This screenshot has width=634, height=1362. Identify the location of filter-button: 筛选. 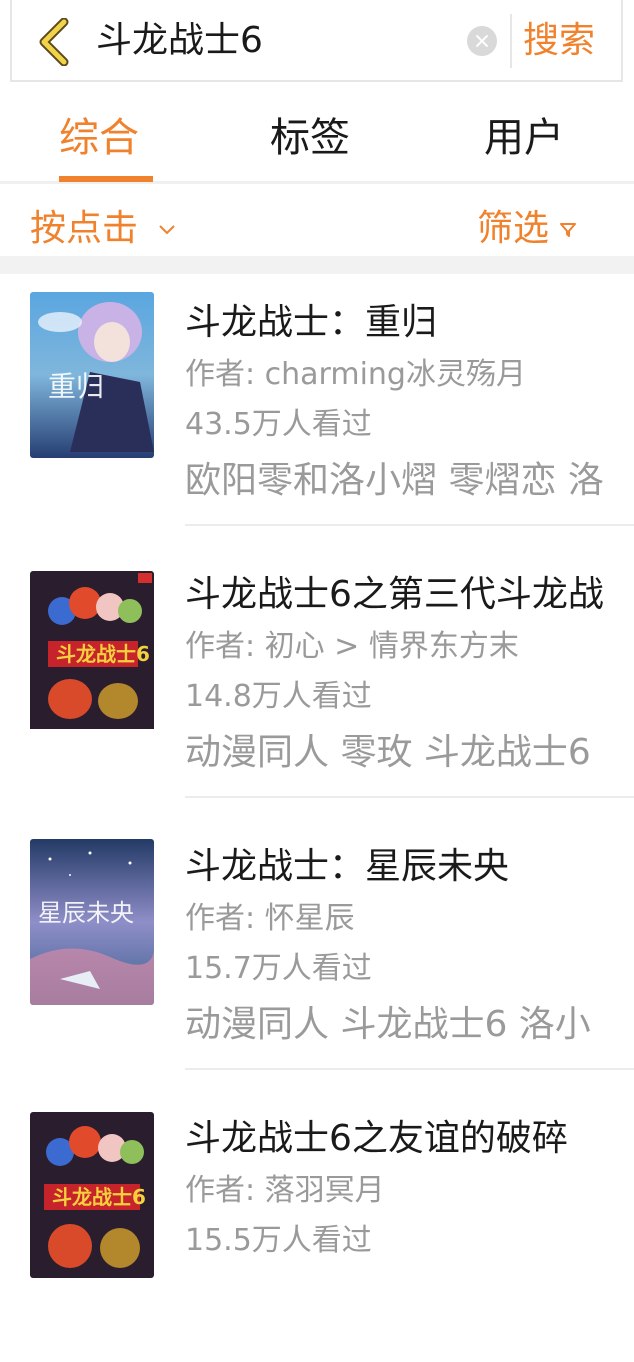
(513, 229).